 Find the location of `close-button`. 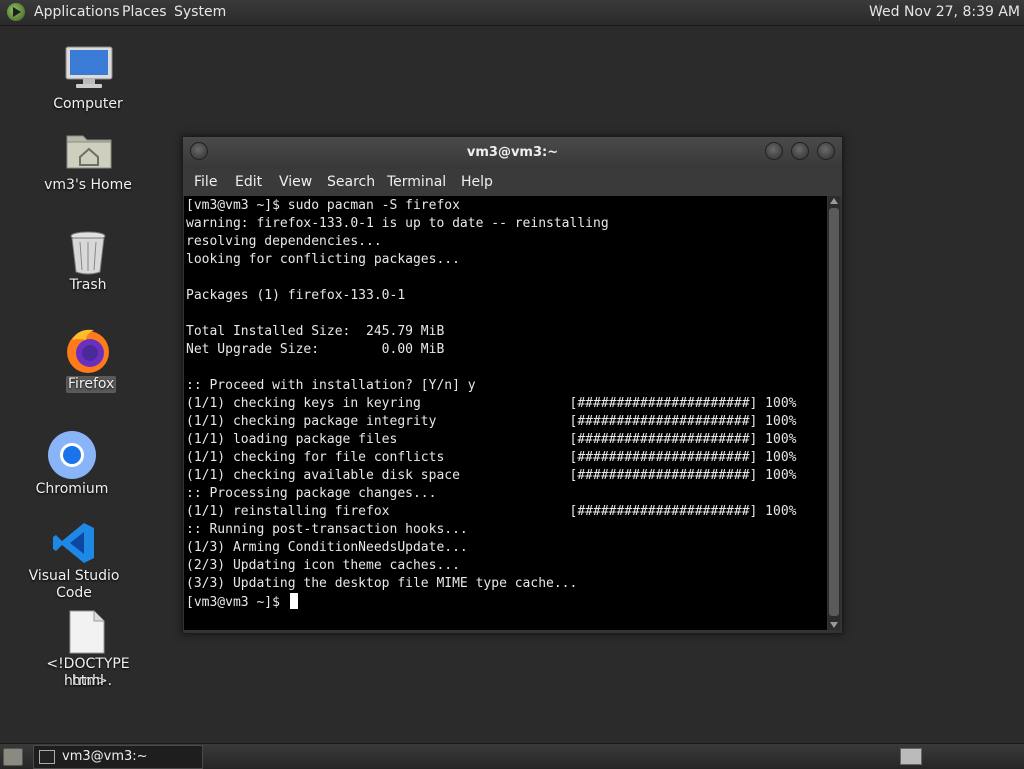

close-button is located at coordinates (826, 151).